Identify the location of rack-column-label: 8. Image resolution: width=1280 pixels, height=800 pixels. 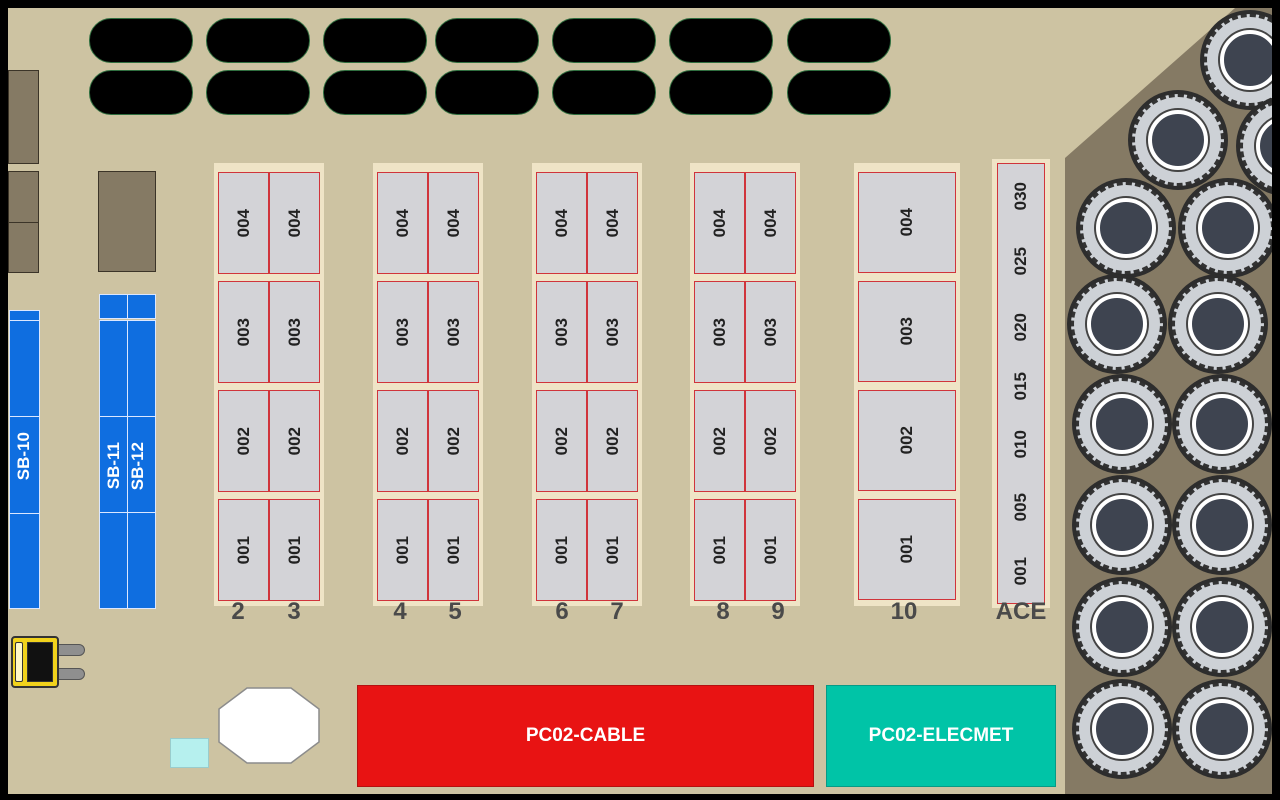
(723, 611).